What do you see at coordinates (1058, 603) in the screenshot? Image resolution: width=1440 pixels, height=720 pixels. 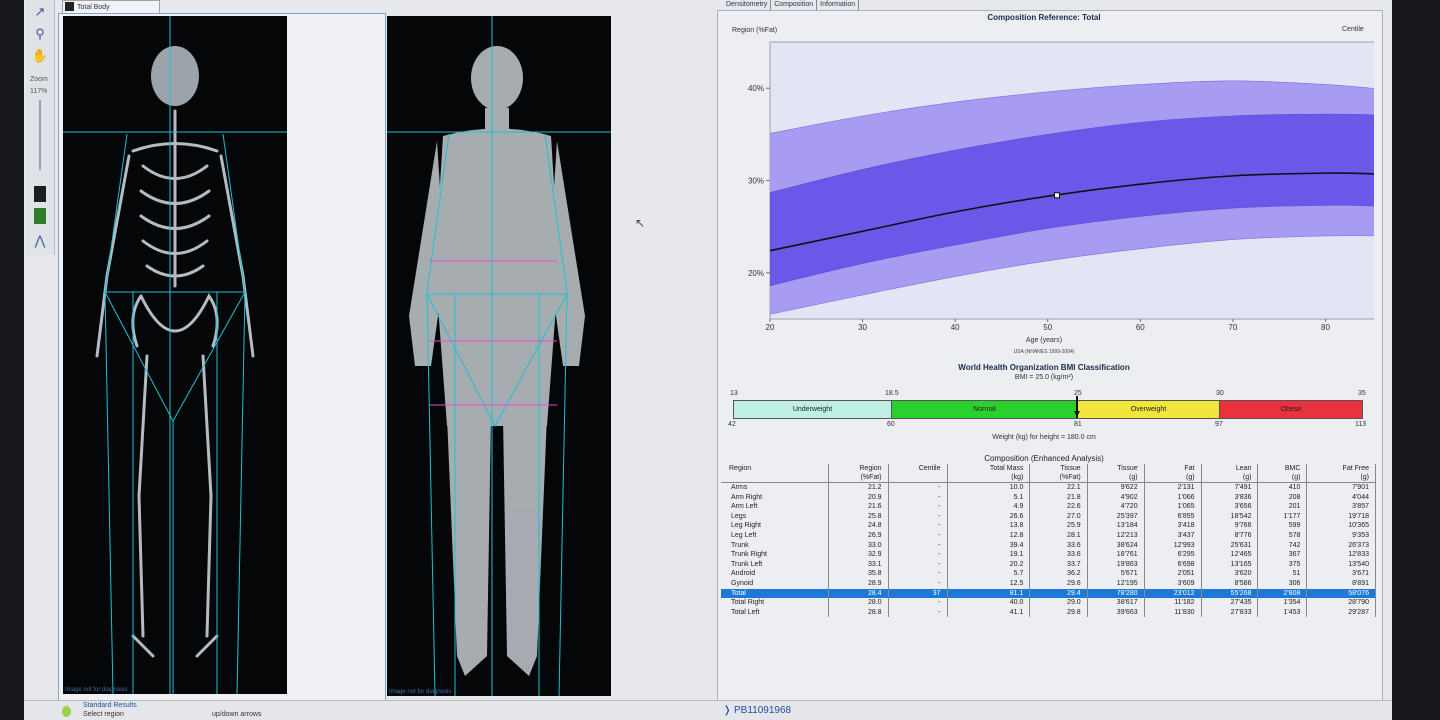 I see `table-cell: 29.0` at bounding box center [1058, 603].